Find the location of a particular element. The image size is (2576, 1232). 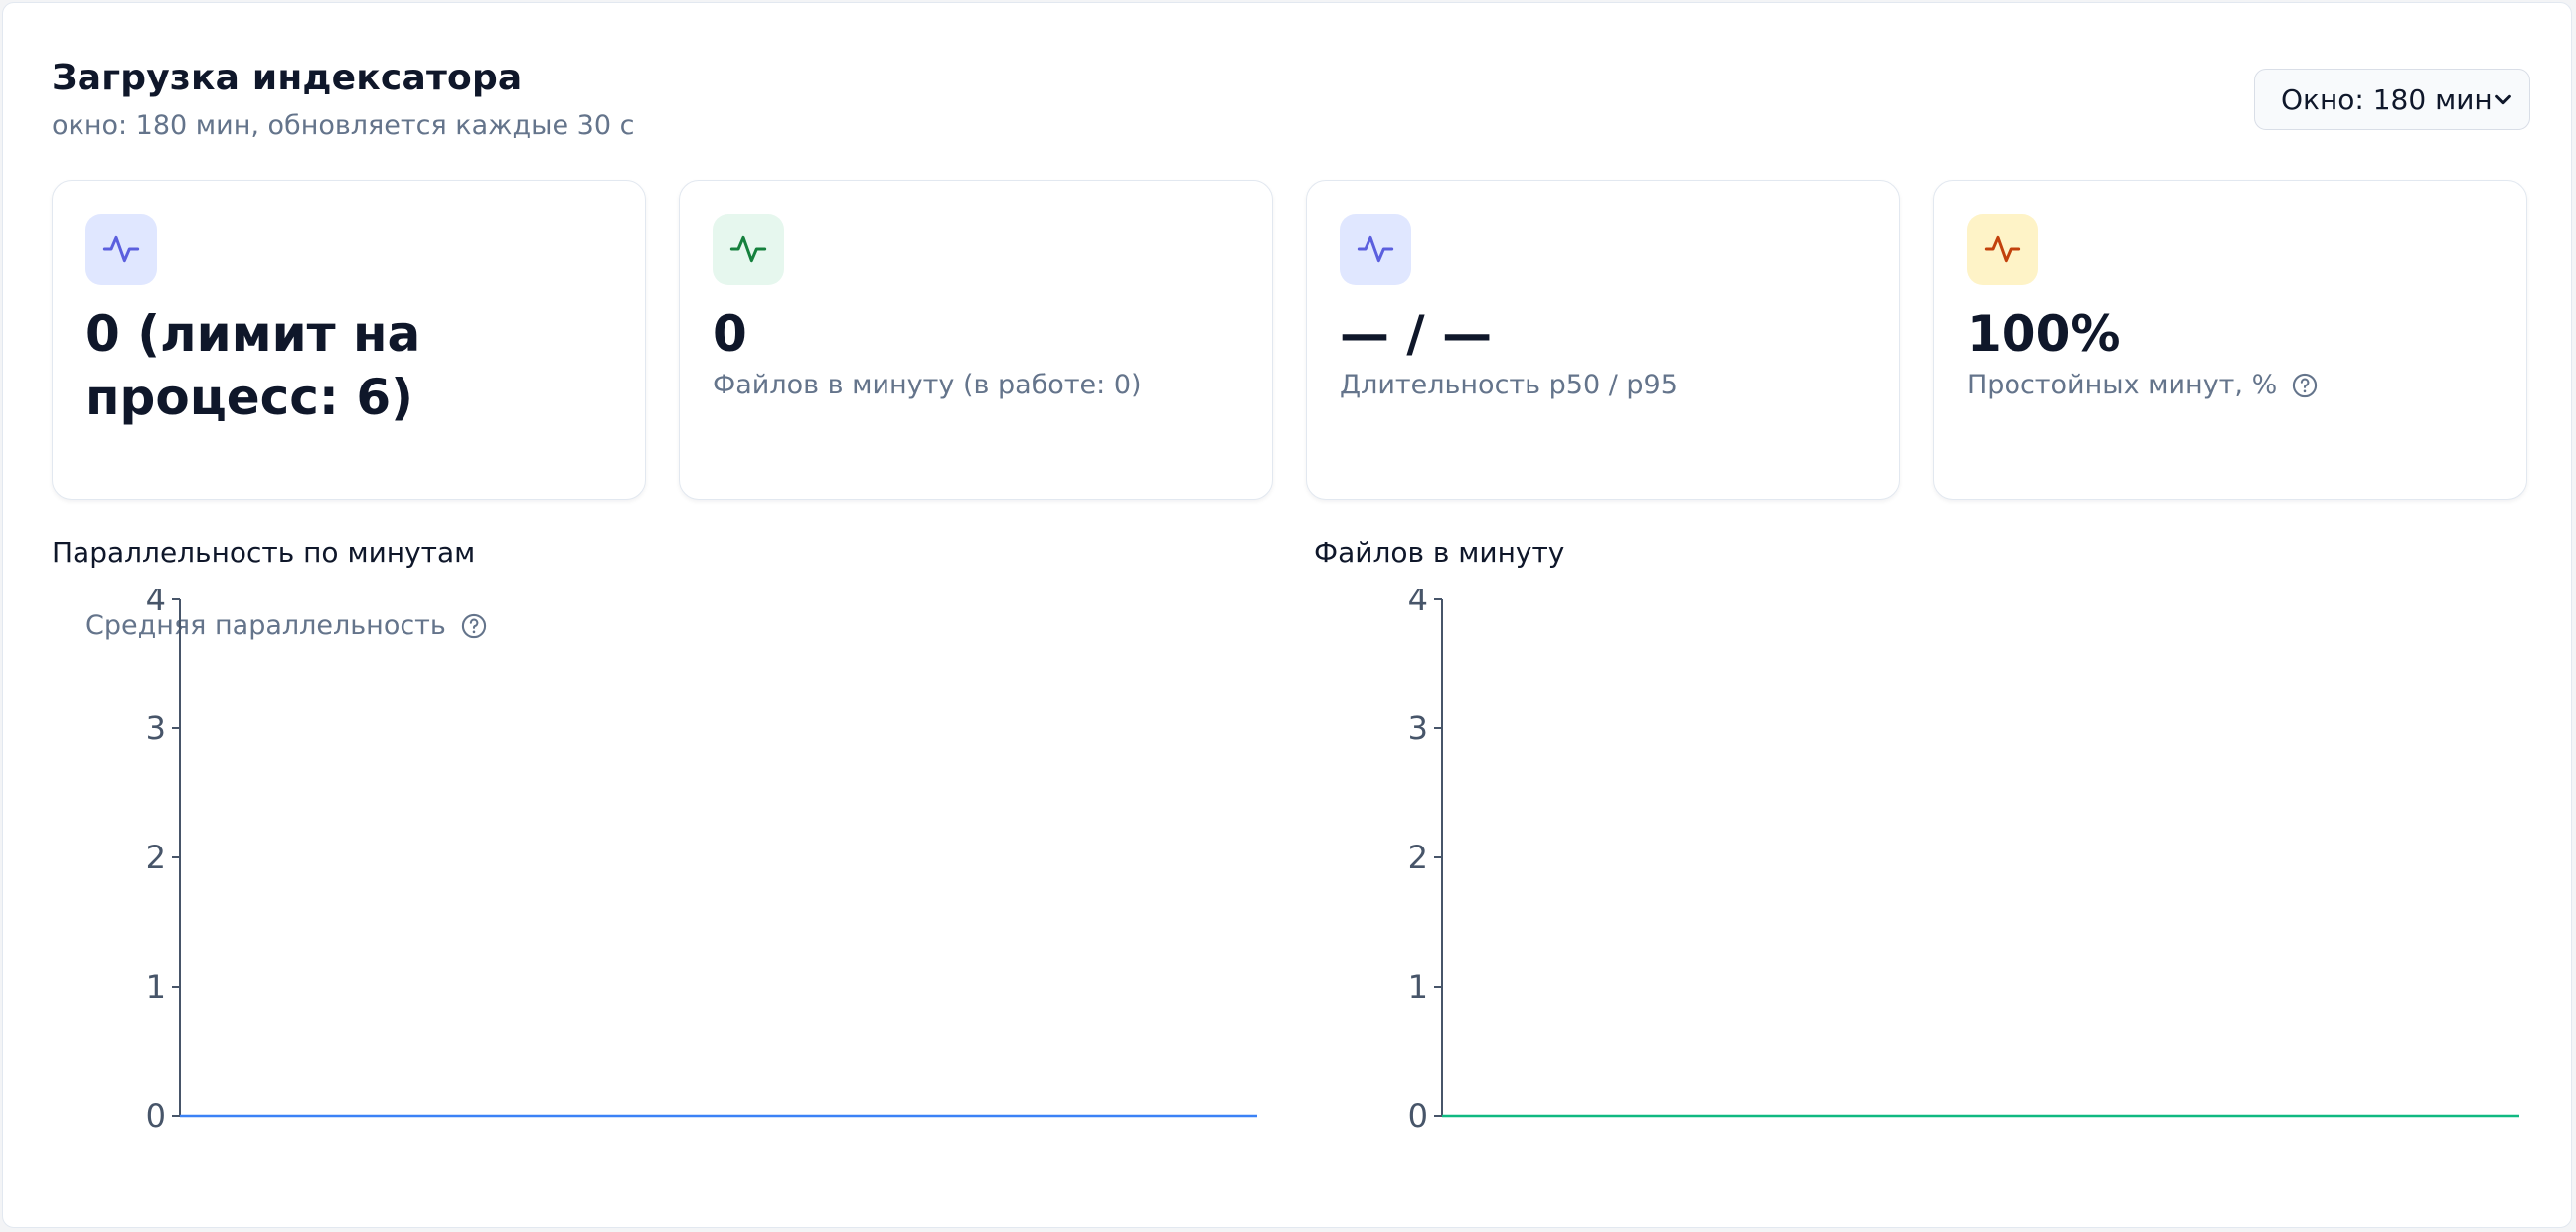

chart-title-concurrency: Параллельность по минутам is located at coordinates (264, 553).